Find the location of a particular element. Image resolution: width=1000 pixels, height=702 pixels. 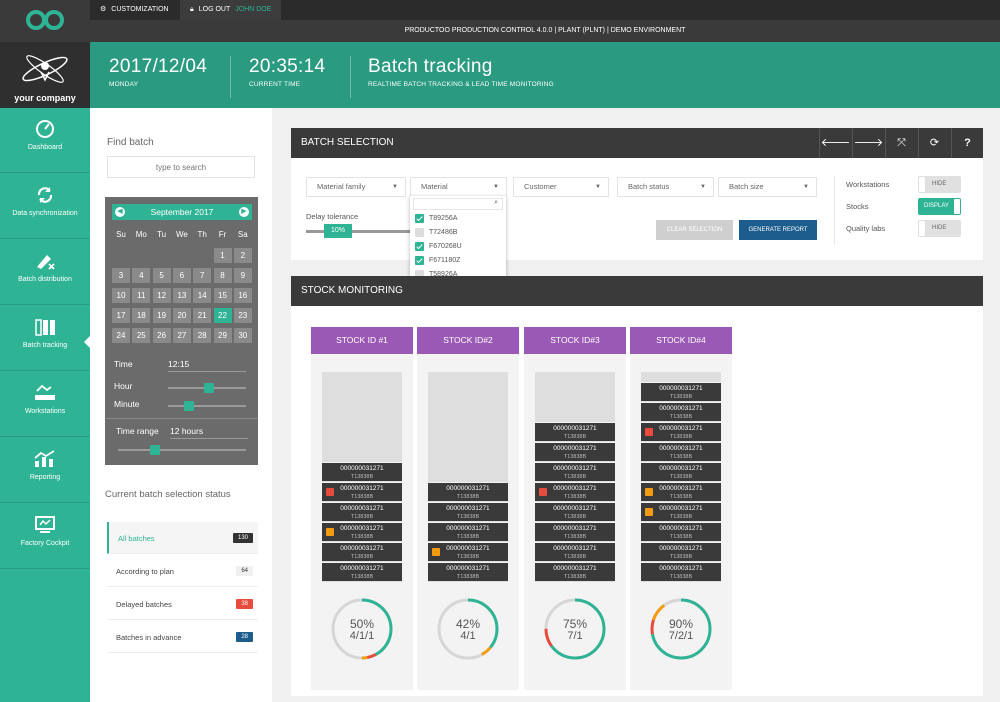

status-row: According to plan 64 is located at coordinates (182, 571).